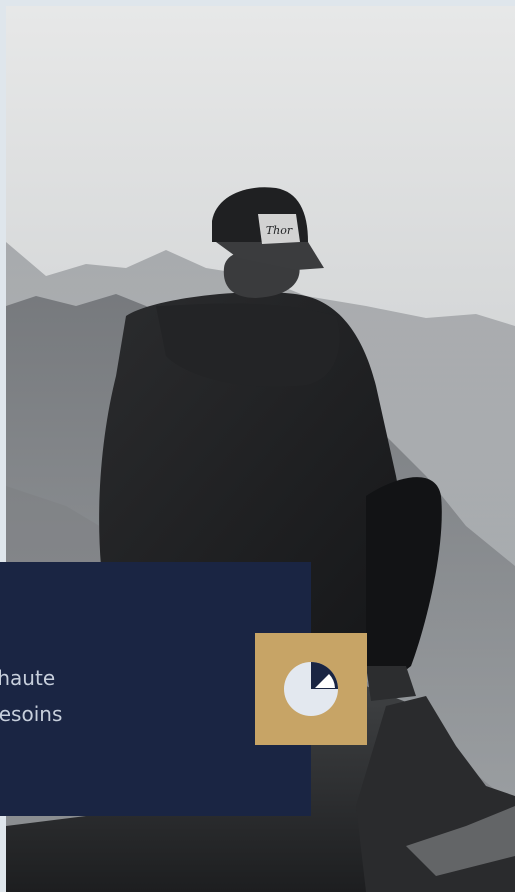  I want to click on info-card-text: iques de haute tés aux besoins, so click(103, 696).